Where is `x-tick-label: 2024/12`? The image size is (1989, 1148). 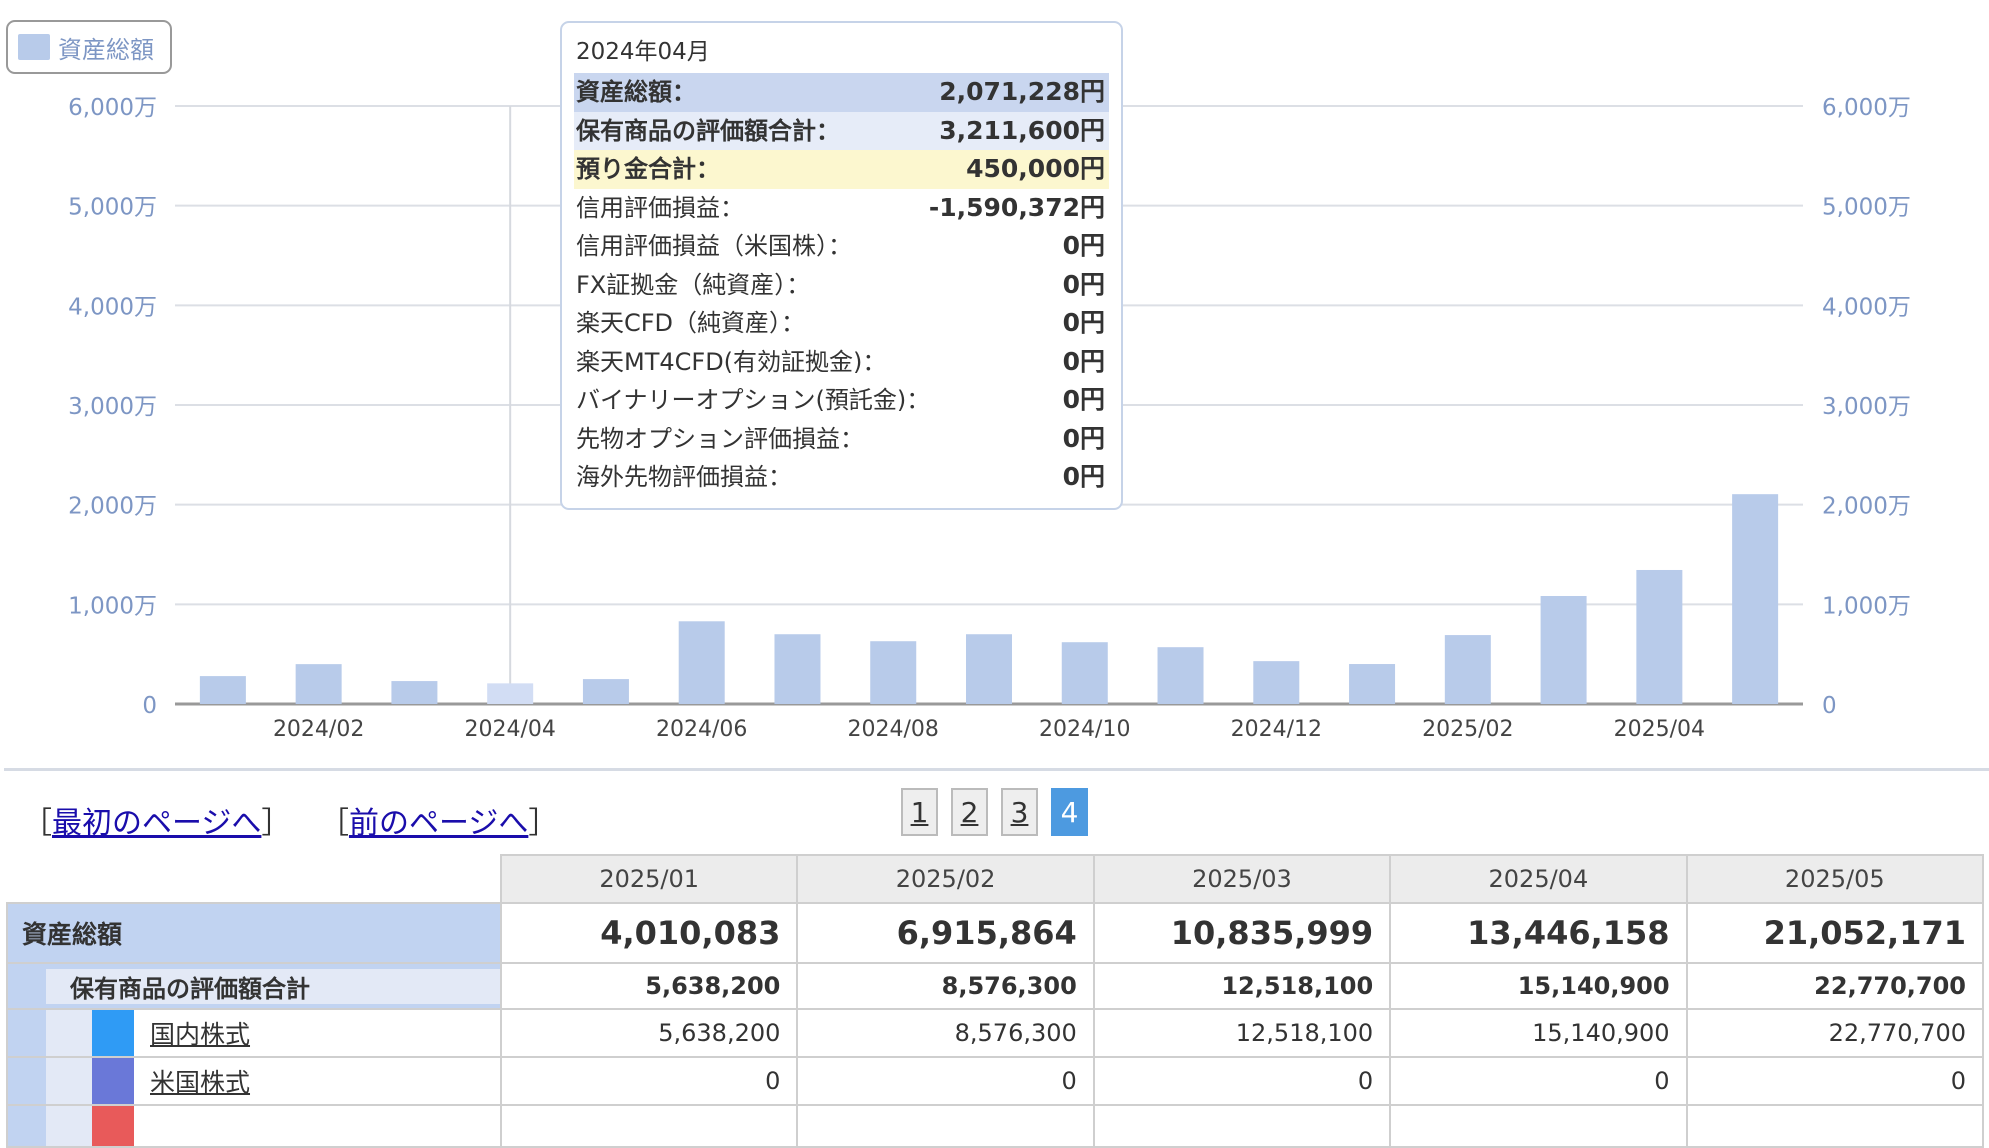 x-tick-label: 2024/12 is located at coordinates (1276, 729).